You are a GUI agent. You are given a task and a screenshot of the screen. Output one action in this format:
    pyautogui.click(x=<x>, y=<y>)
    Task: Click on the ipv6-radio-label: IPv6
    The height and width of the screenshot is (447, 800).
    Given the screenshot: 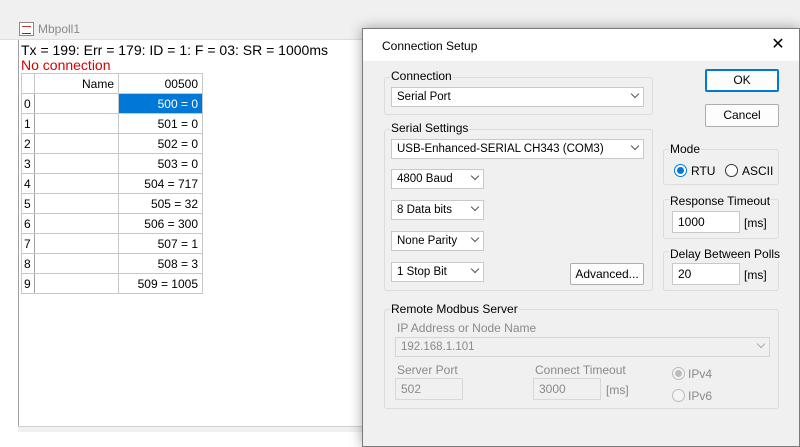 What is the action you would take?
    pyautogui.click(x=700, y=396)
    